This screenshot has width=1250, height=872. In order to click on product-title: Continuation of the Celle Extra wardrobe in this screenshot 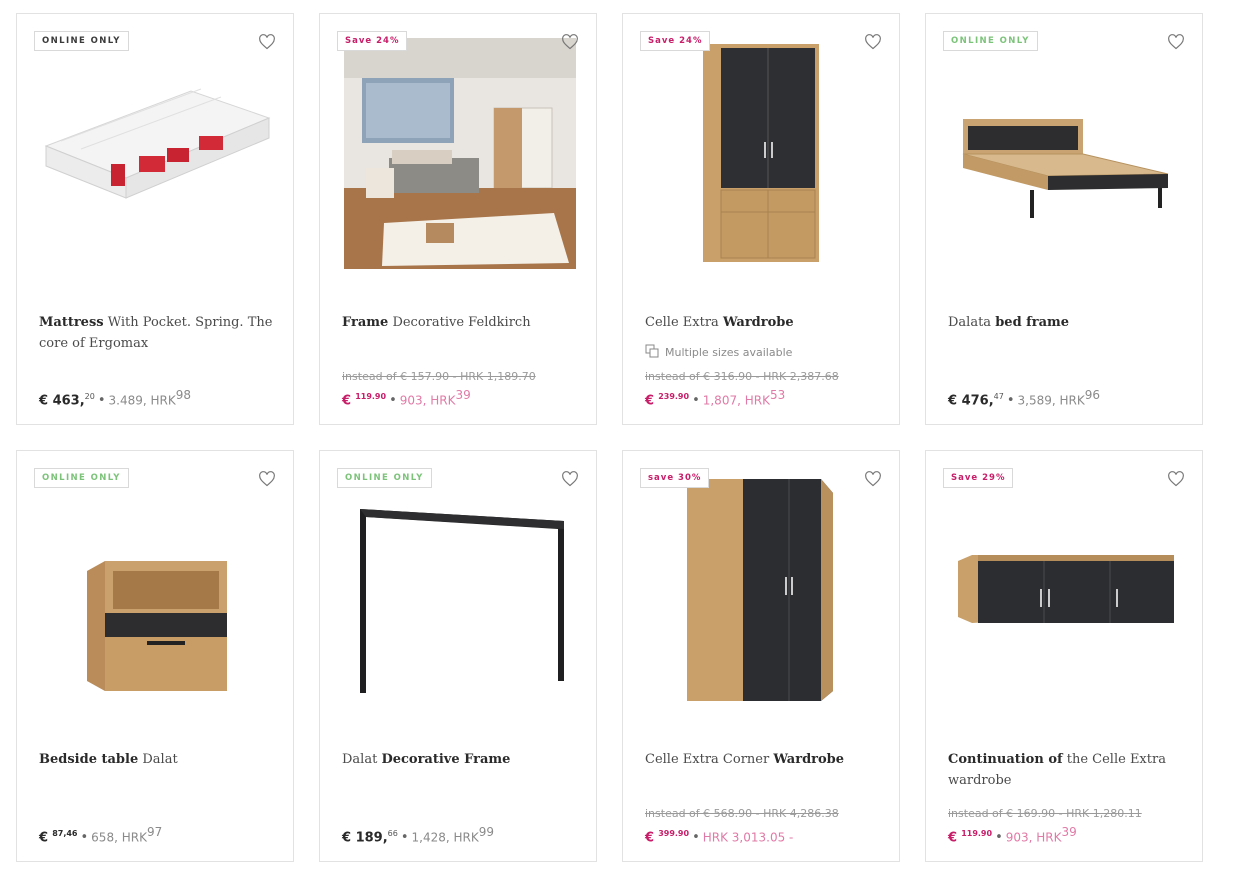, I will do `click(1066, 770)`.